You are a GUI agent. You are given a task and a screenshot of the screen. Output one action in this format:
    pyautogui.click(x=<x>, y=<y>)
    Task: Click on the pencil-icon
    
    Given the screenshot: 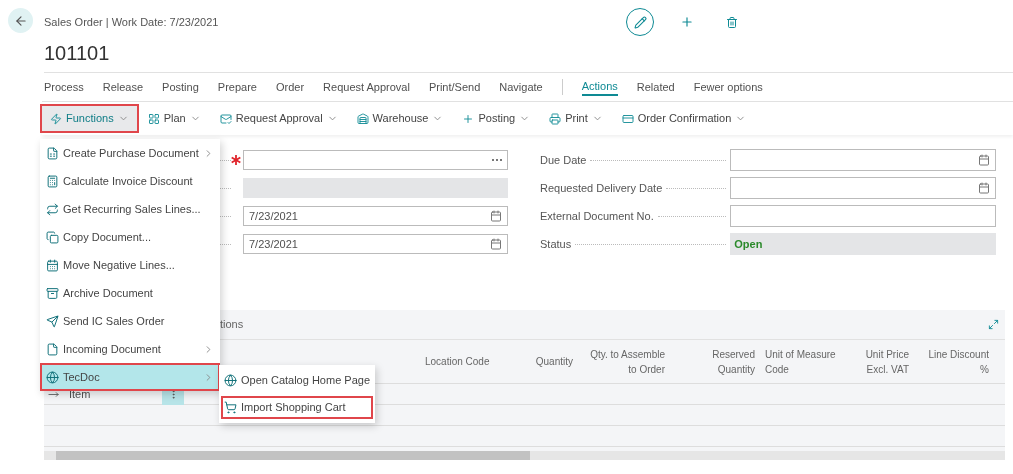 What is the action you would take?
    pyautogui.click(x=640, y=22)
    